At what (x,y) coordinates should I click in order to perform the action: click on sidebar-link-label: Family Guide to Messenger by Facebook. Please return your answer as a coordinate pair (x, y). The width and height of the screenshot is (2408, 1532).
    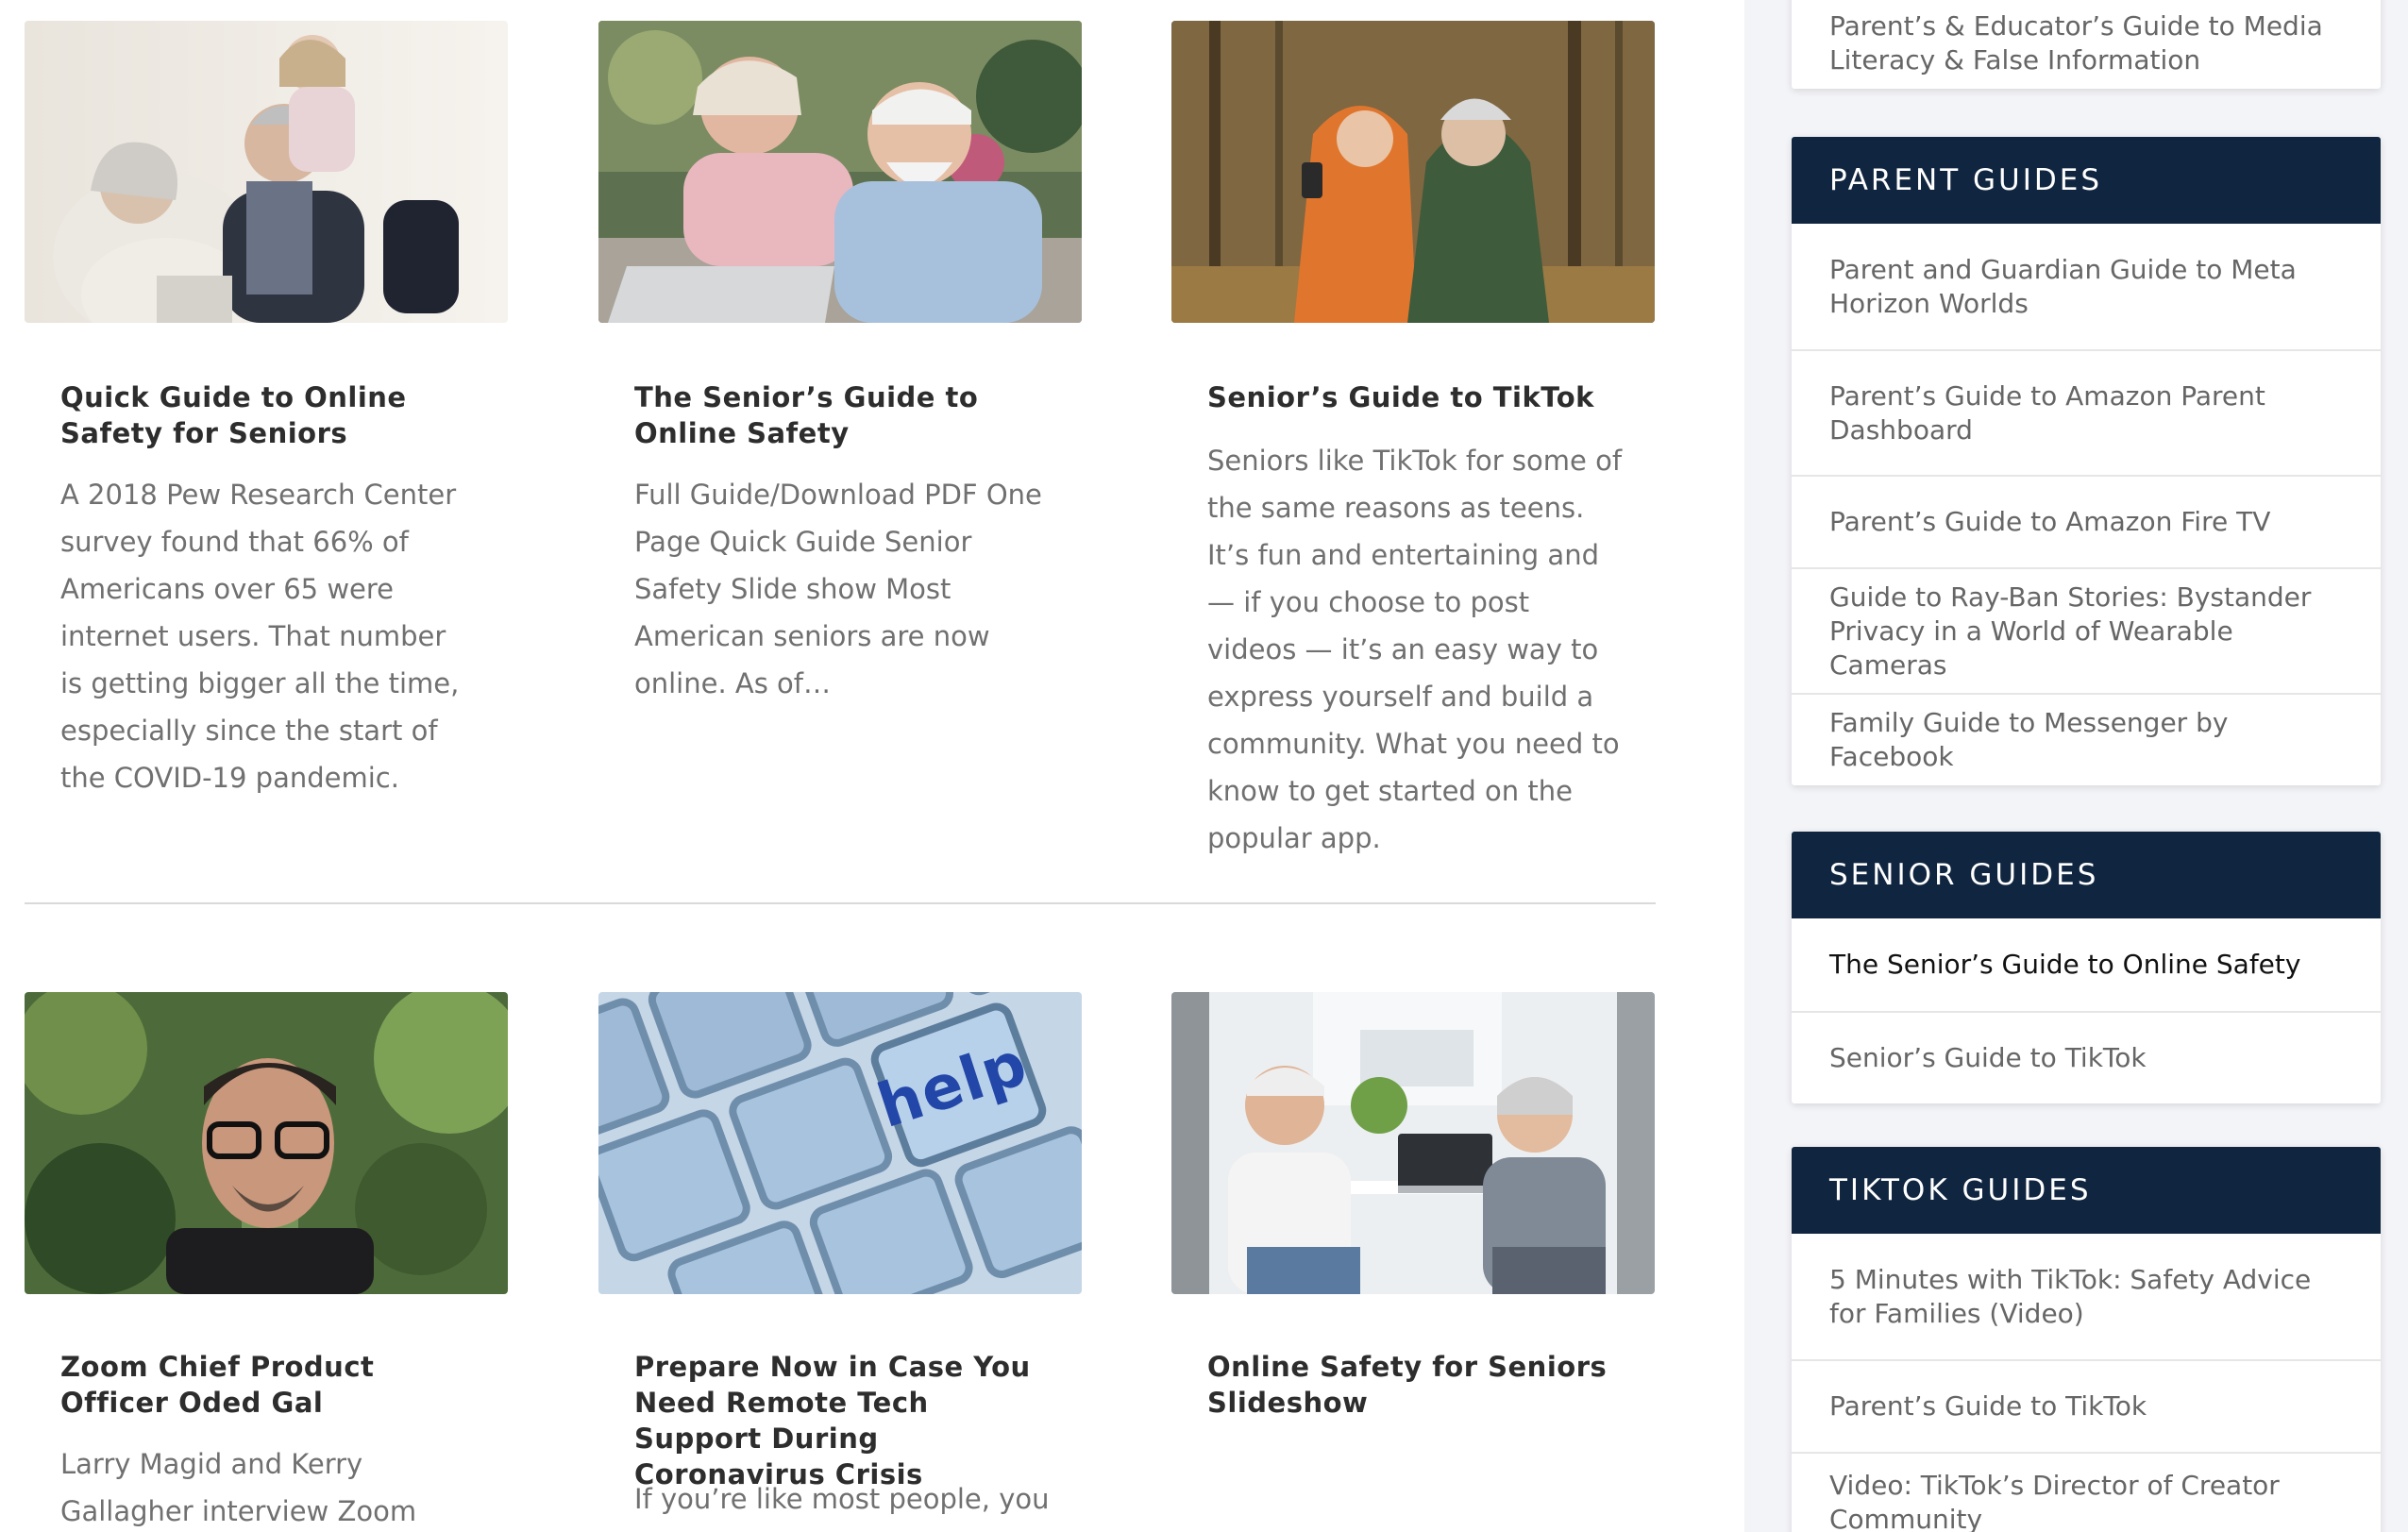
    Looking at the image, I should click on (2029, 739).